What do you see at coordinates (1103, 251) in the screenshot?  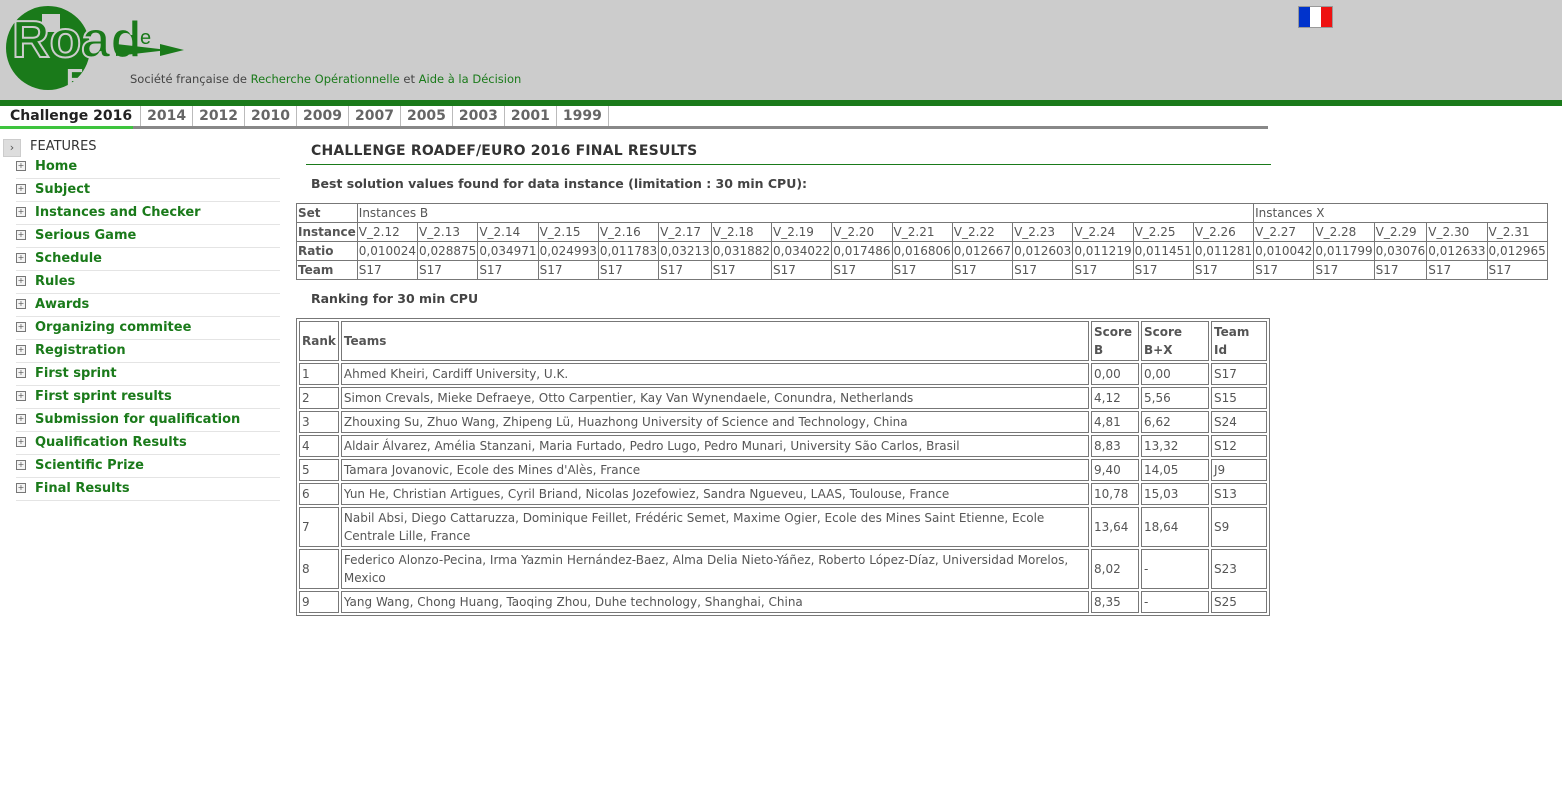 I see `ratio-cell: 0,011219` at bounding box center [1103, 251].